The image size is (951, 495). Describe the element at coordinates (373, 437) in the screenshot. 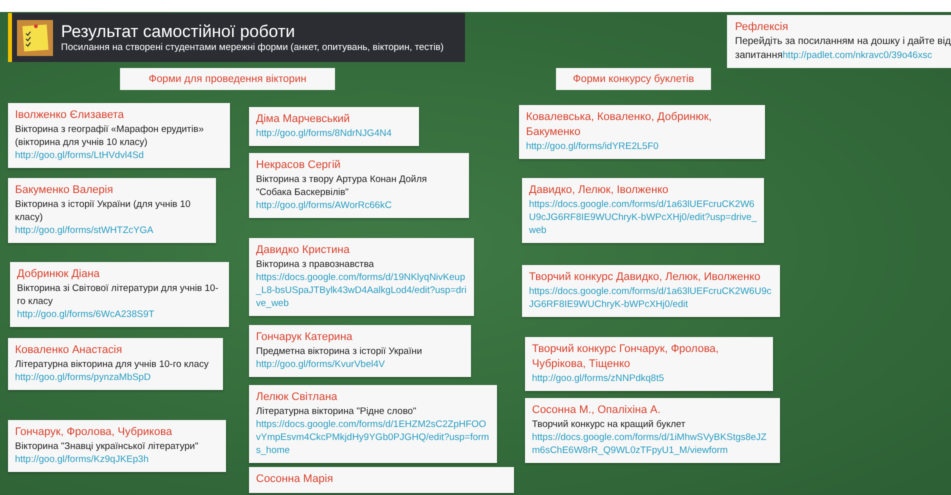

I see `form-link: https://docs.google.com/forms/d/1EHZM2sC2ZpHFOOvYmpEsvm4CkcPMkjdHy9YGb0PJGHQ/edit?usp=forms_home` at that location.